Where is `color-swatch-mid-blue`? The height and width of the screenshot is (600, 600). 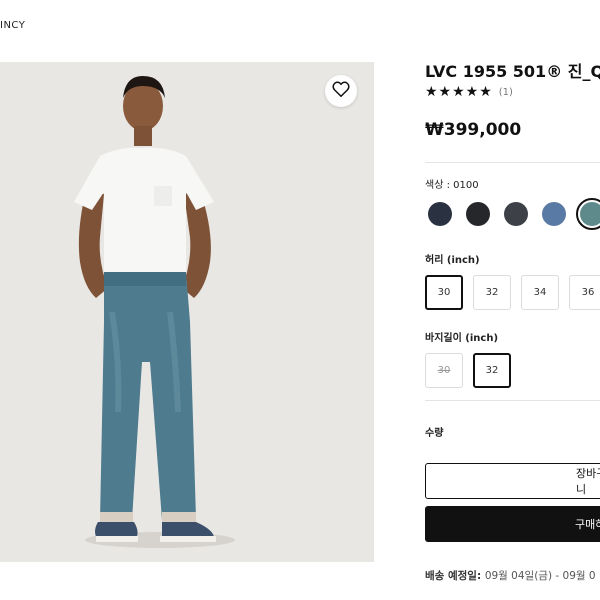
color-swatch-mid-blue is located at coordinates (554, 214).